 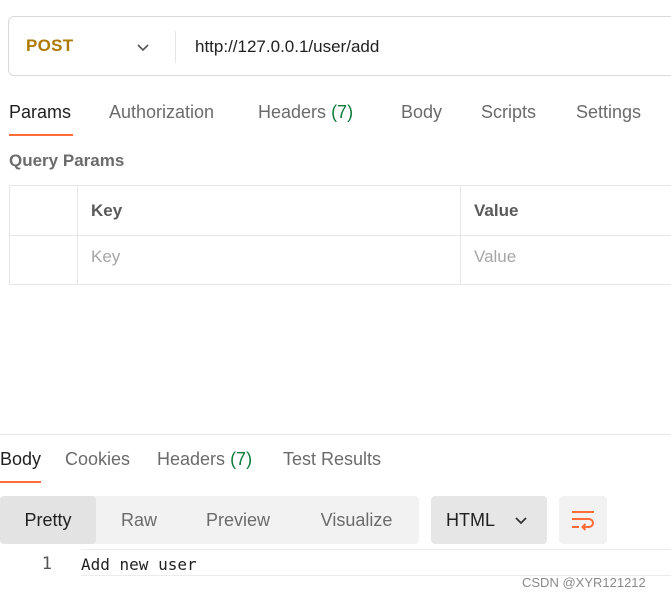 I want to click on wrap-lines-icon, so click(x=583, y=521).